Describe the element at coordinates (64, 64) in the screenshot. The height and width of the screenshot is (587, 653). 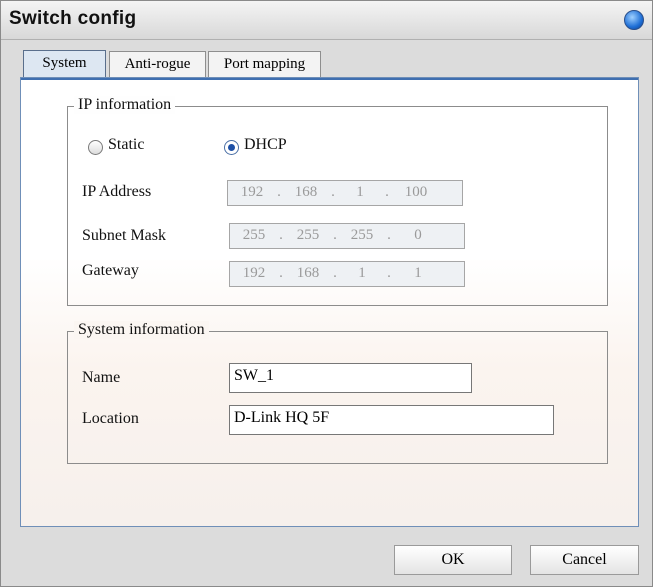
I see `tab-system: System` at that location.